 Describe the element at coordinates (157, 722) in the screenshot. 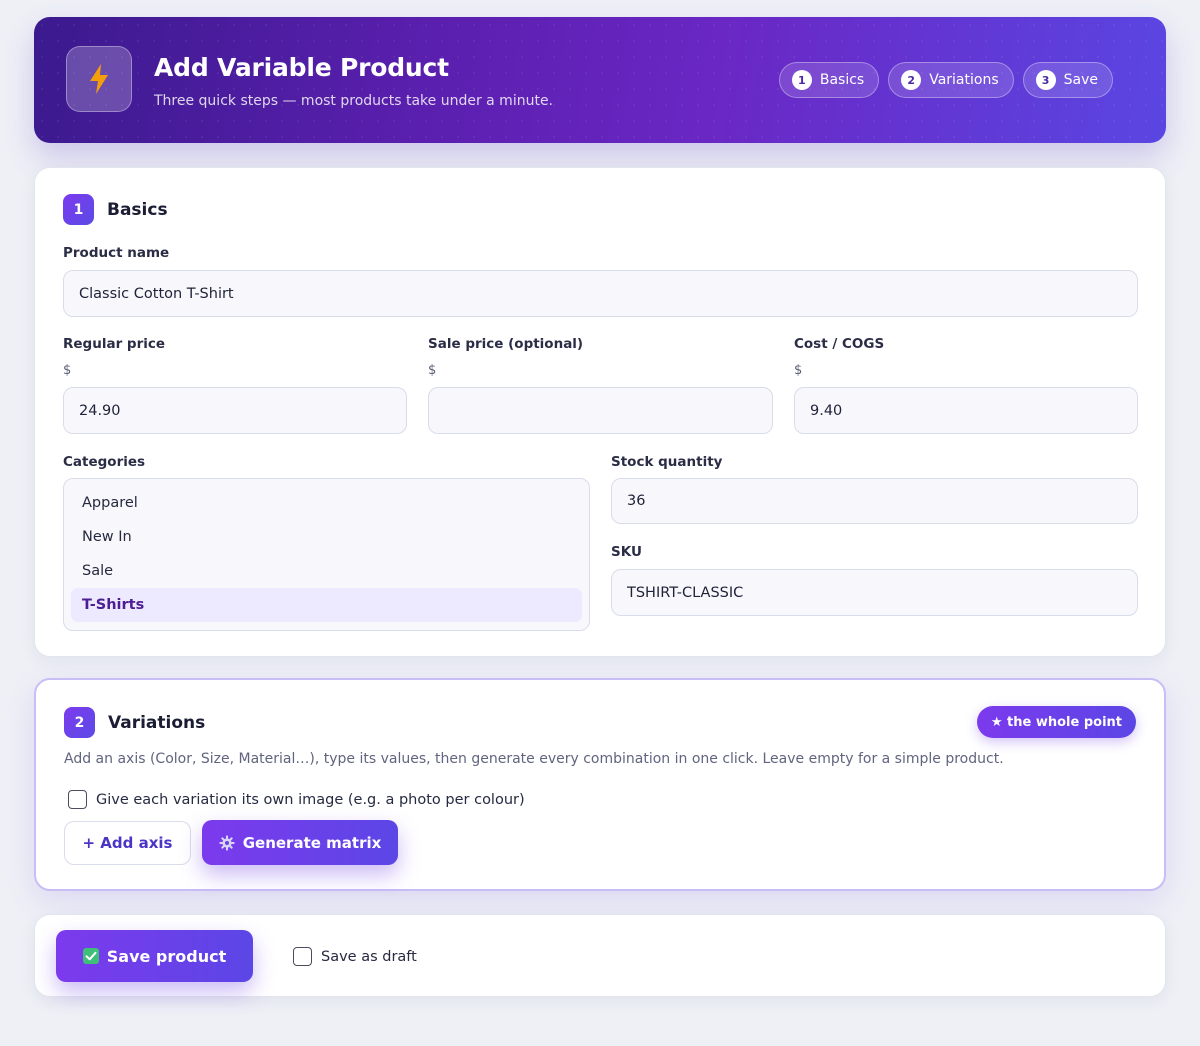

I see `section-title: Variations` at that location.